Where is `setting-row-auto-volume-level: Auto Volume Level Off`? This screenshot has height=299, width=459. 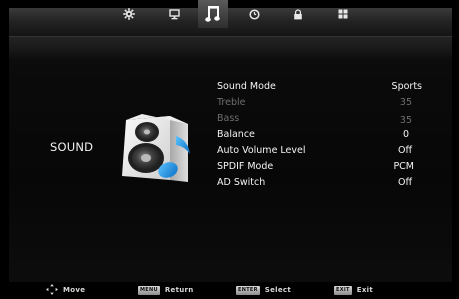
setting-row-auto-volume-level: Auto Volume Level Off is located at coordinates (322, 151).